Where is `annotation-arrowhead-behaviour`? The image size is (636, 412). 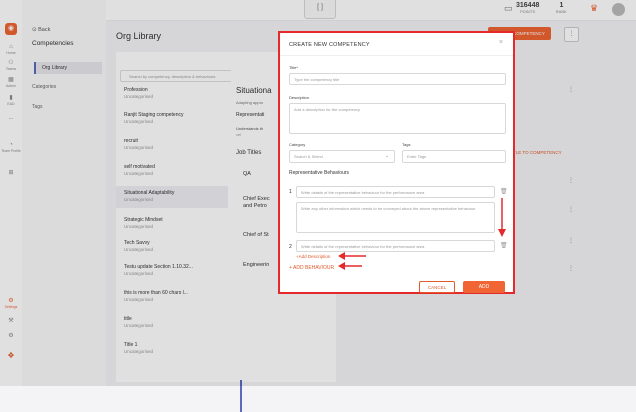 annotation-arrowhead-behaviour is located at coordinates (341, 266).